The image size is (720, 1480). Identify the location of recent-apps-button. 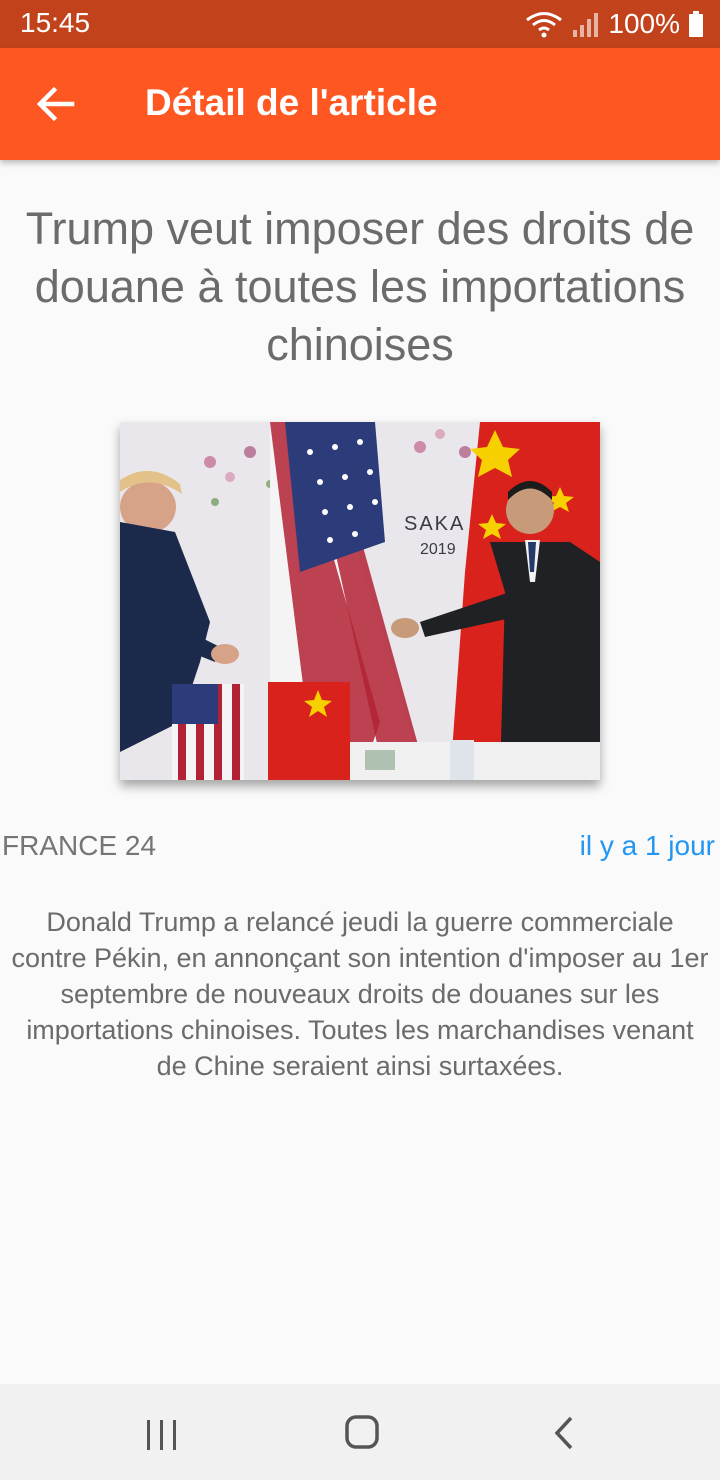
(161, 1432).